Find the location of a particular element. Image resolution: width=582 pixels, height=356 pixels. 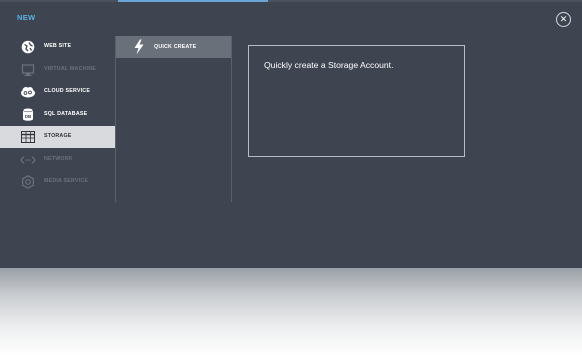

category-item-media-service: MEDIA SERVICE is located at coordinates (57, 182).